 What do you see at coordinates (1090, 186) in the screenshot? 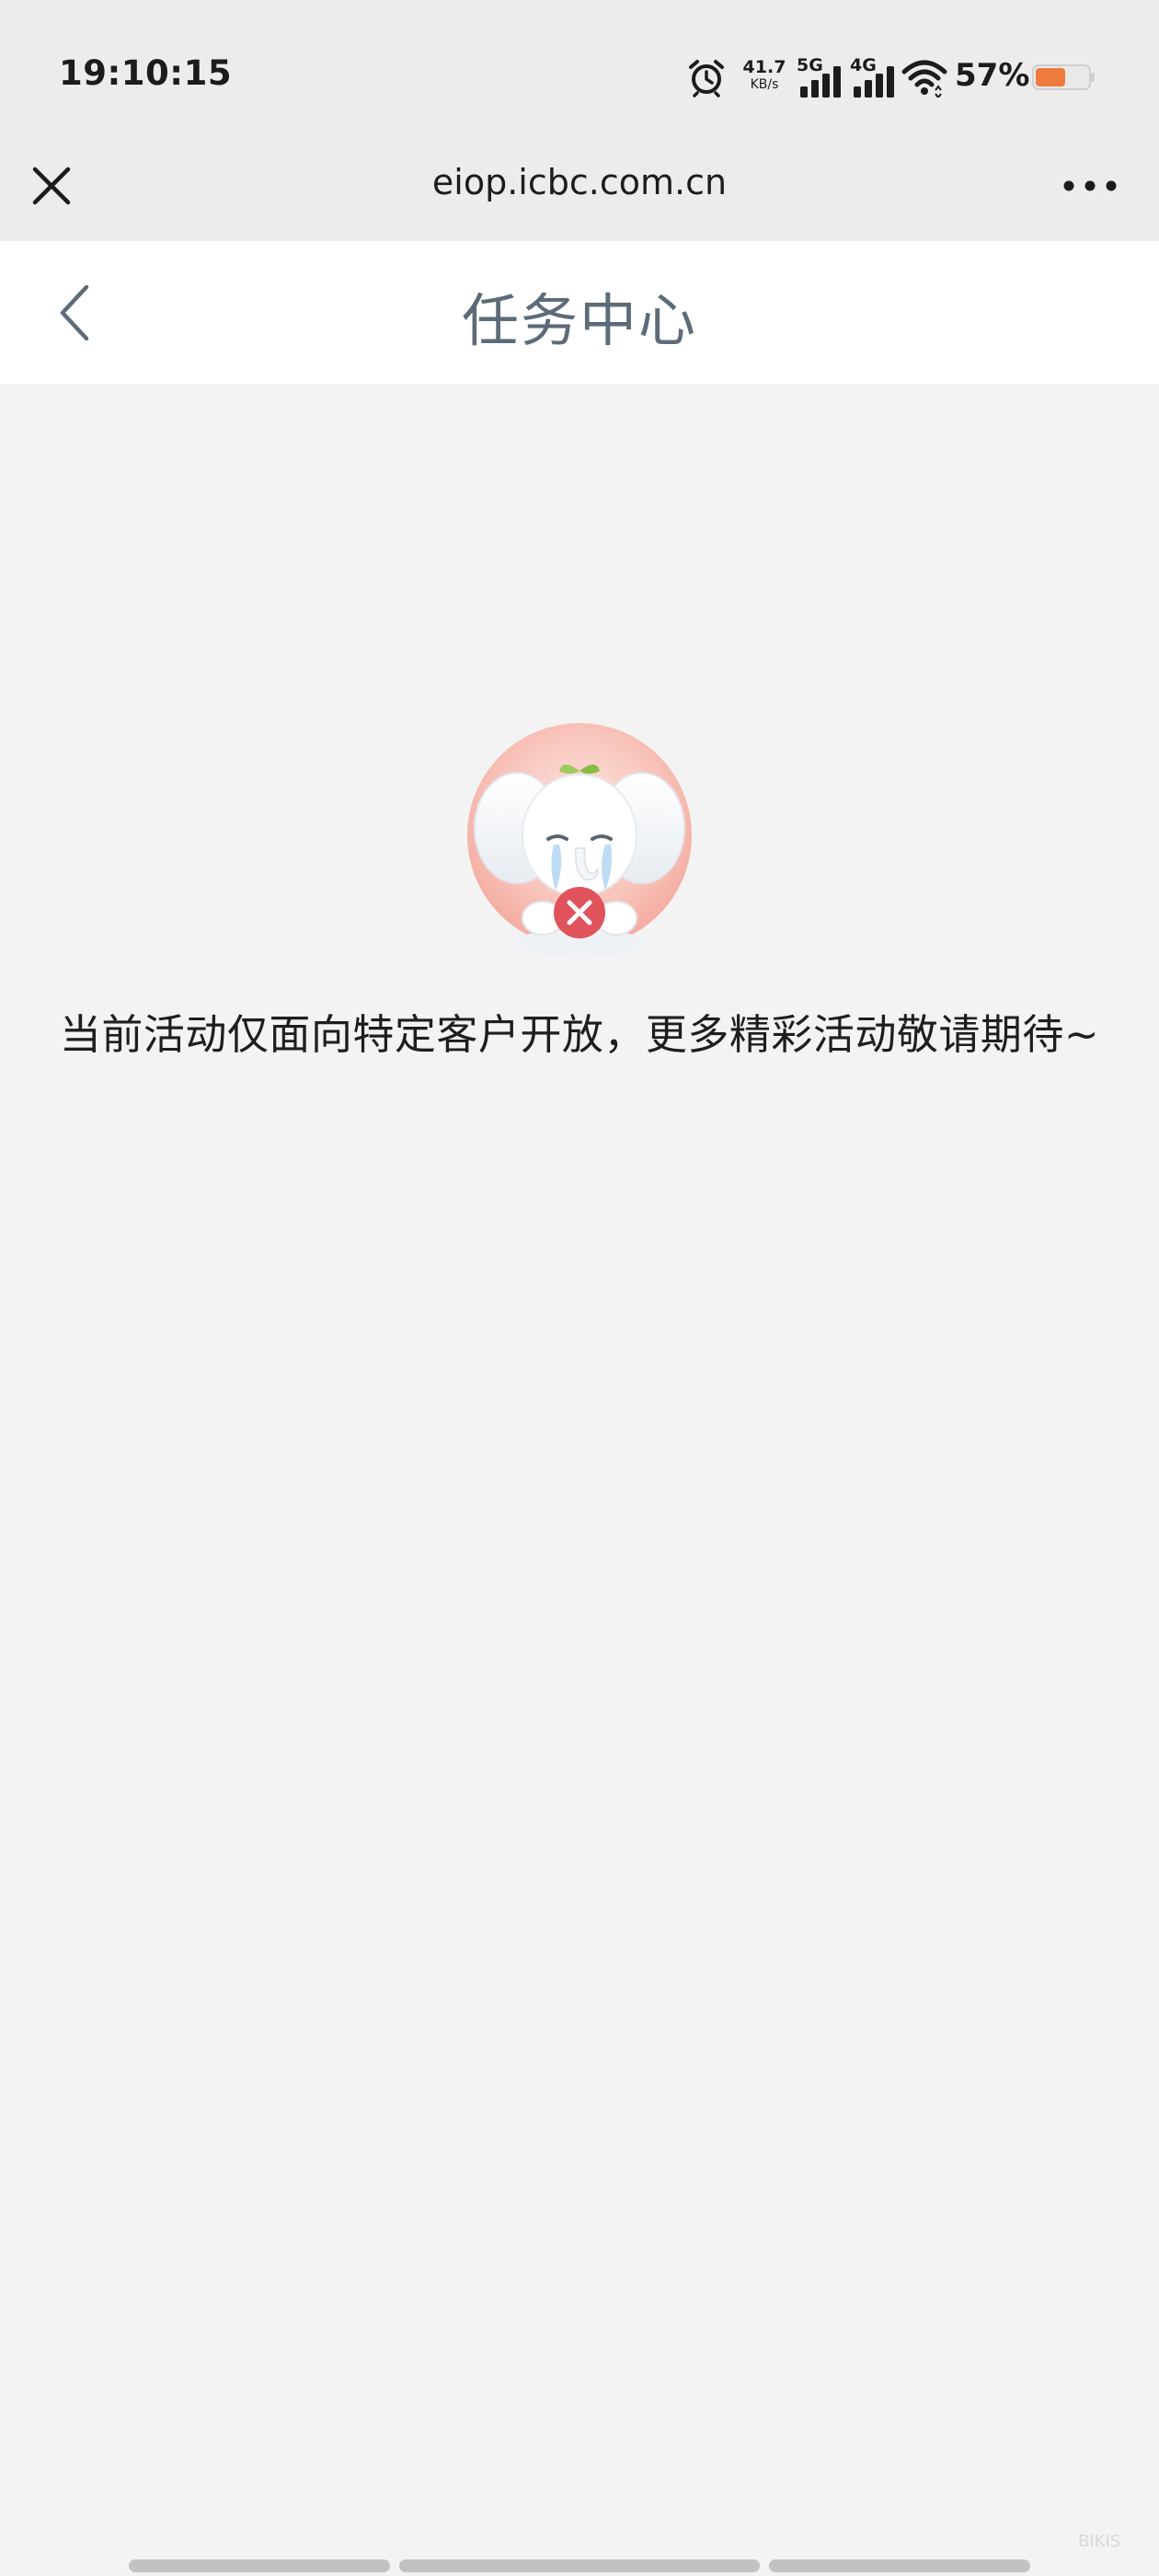
I see `more-icon` at bounding box center [1090, 186].